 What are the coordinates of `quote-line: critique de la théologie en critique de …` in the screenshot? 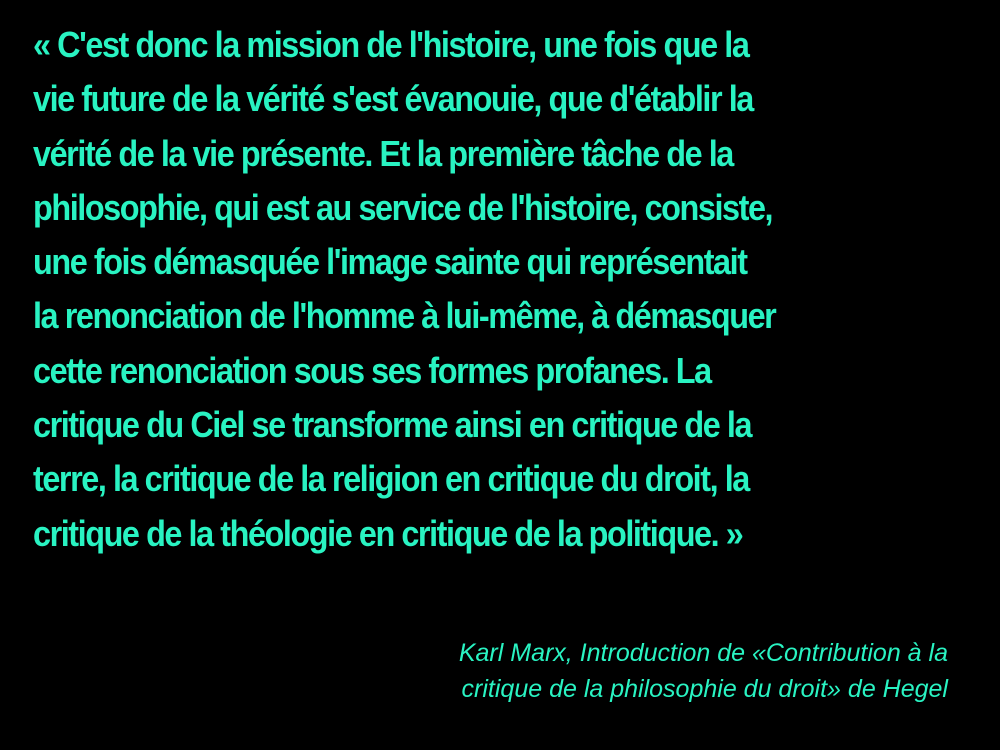 It's located at (388, 533).